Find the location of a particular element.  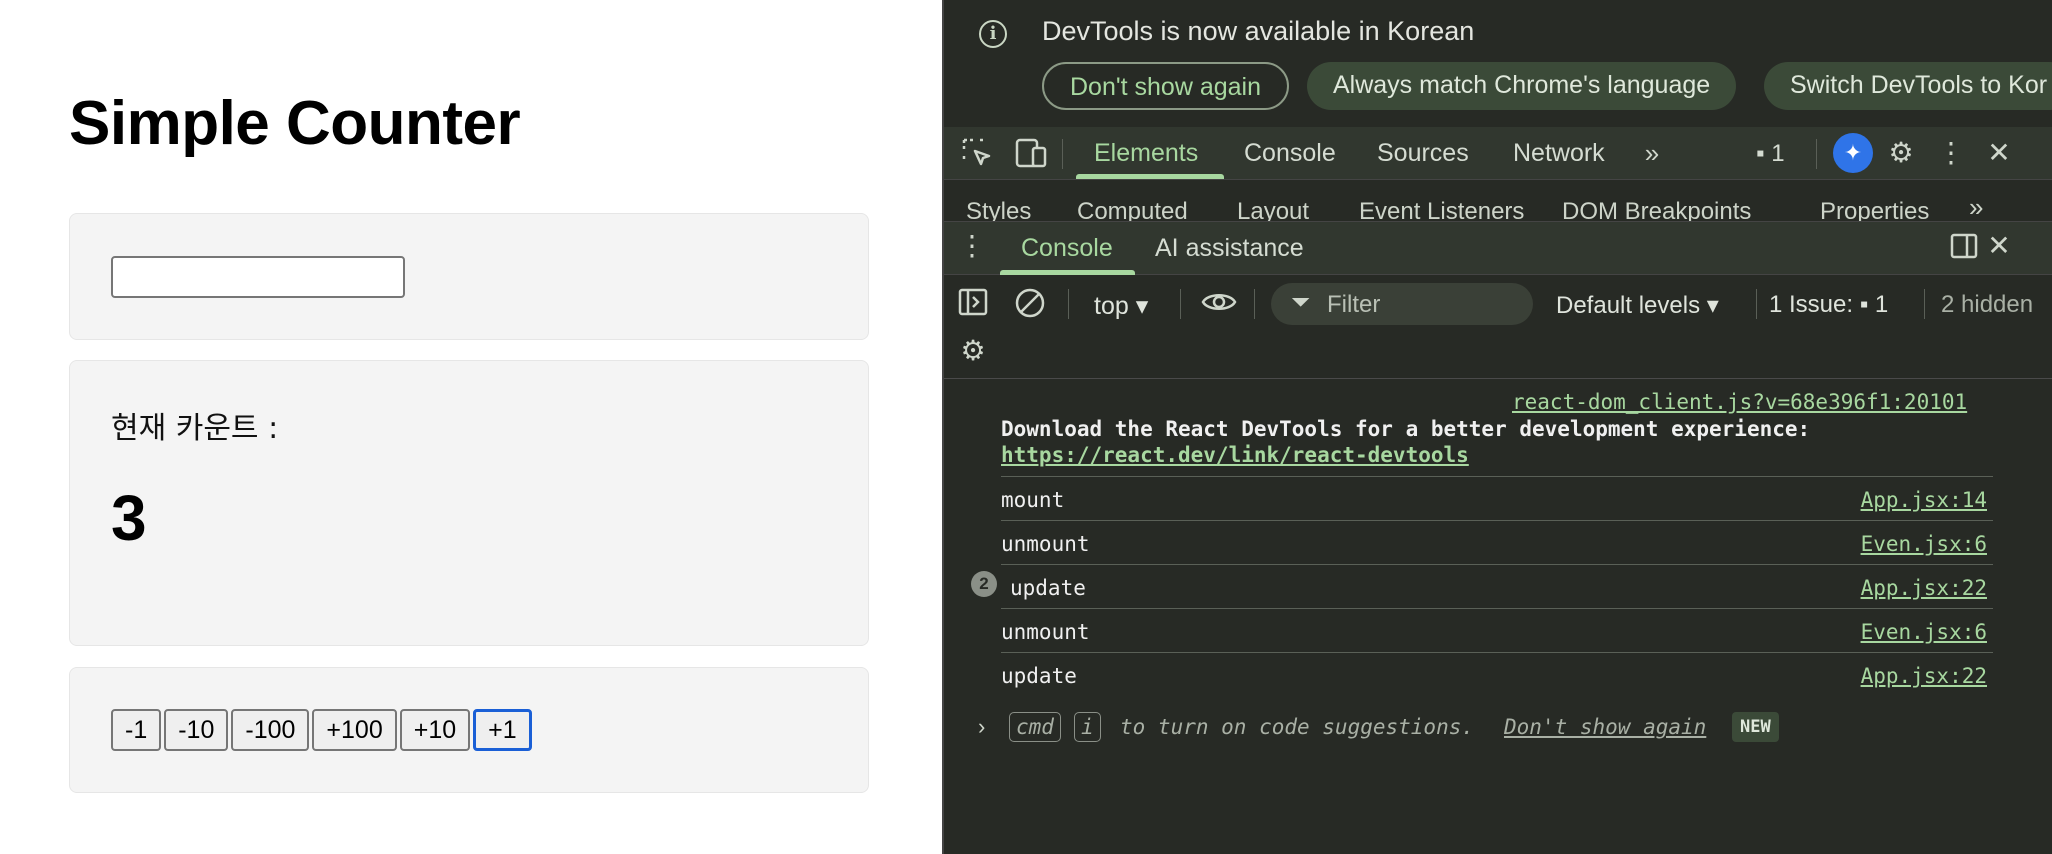

repeat-count-badge: 2 is located at coordinates (984, 584).